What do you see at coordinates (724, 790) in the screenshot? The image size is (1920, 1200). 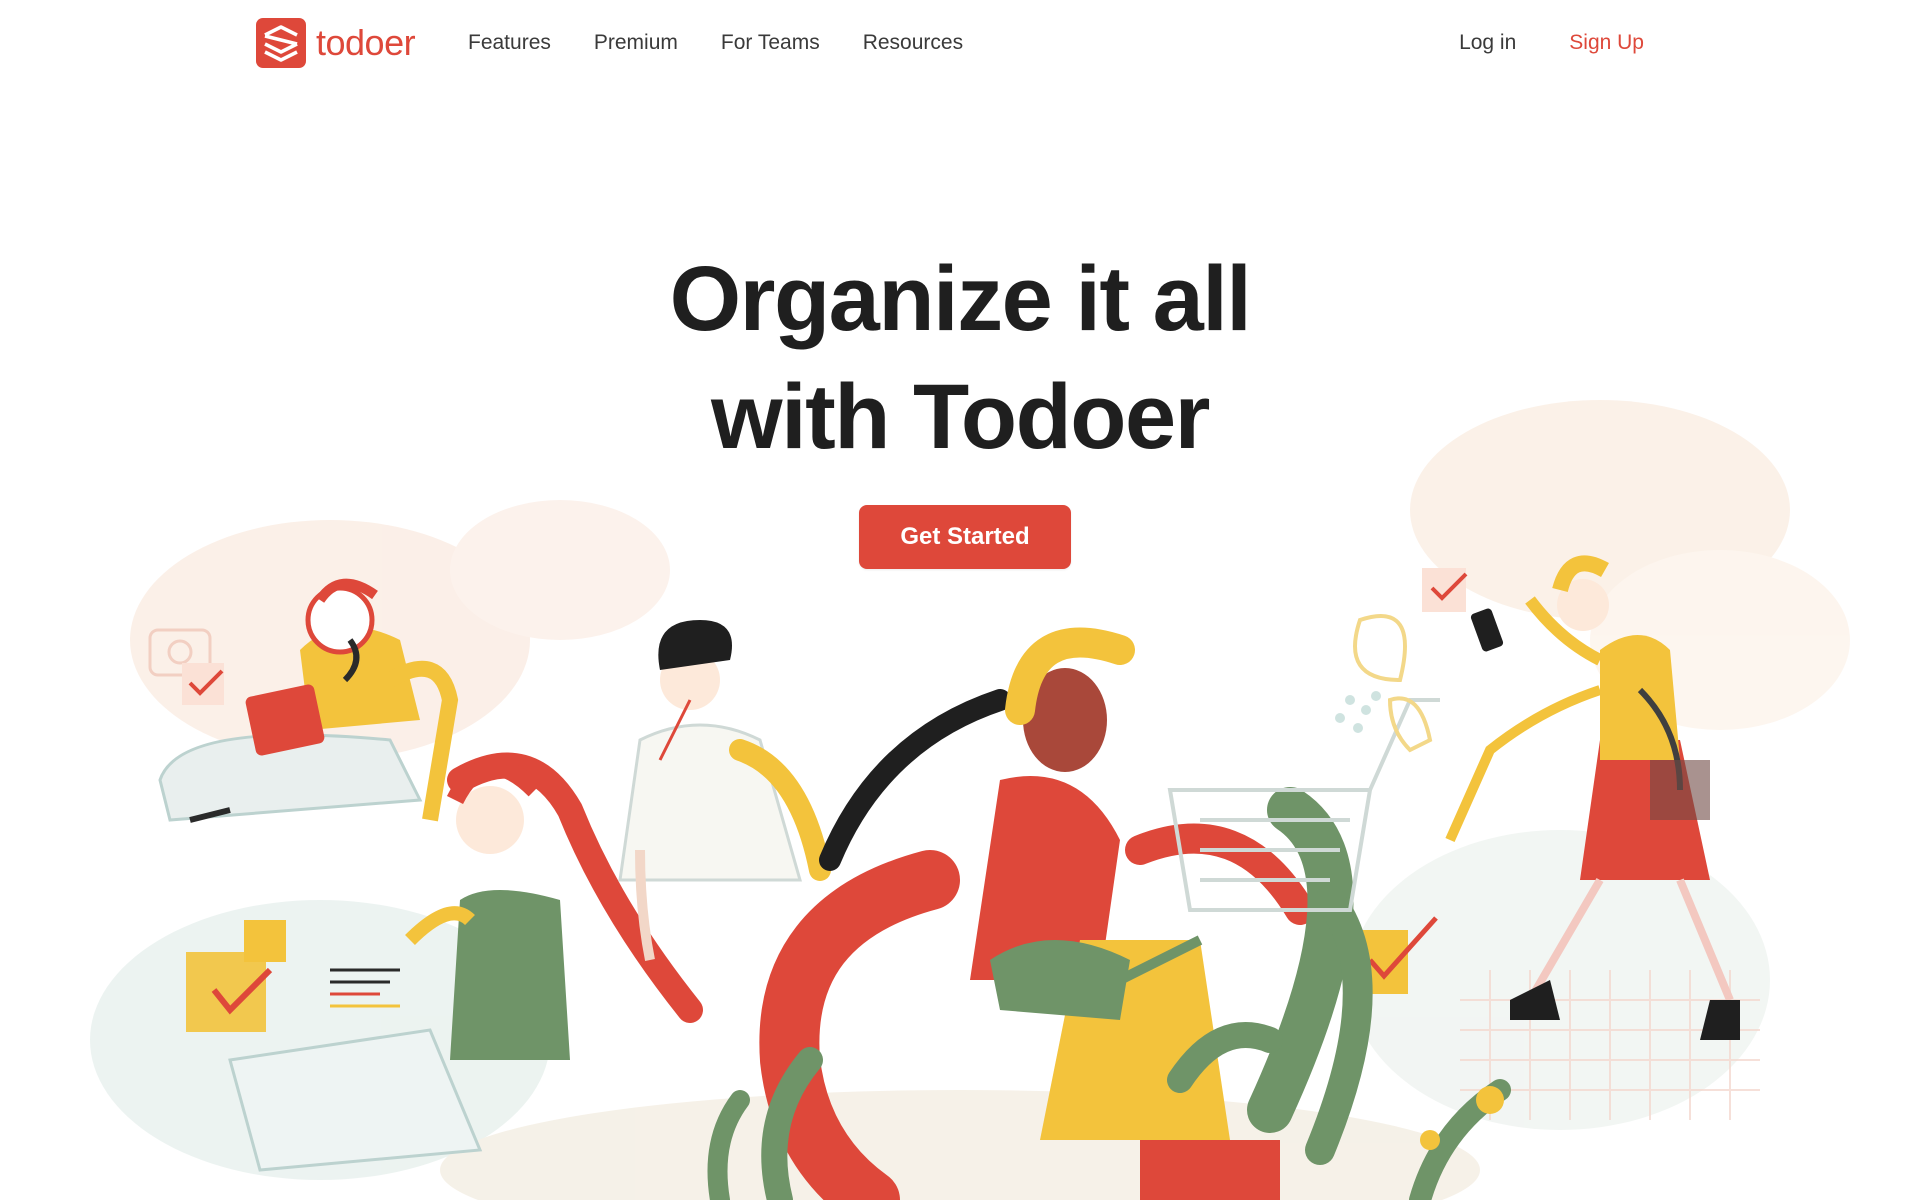 I see `person-thinking-figure` at bounding box center [724, 790].